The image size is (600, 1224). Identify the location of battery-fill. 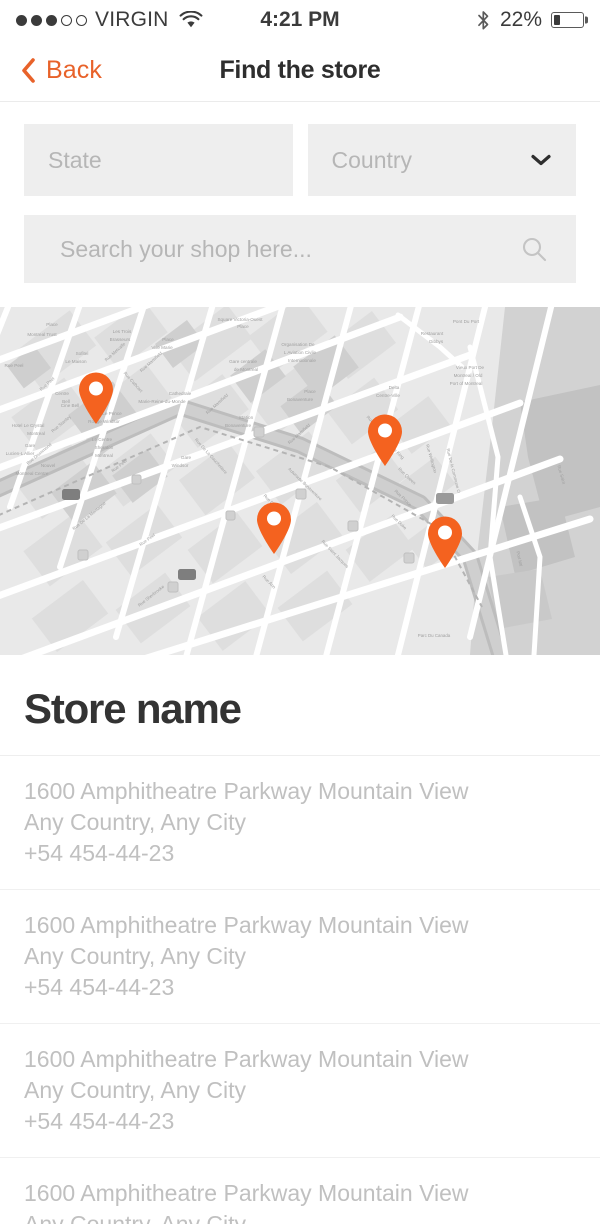
(556, 20).